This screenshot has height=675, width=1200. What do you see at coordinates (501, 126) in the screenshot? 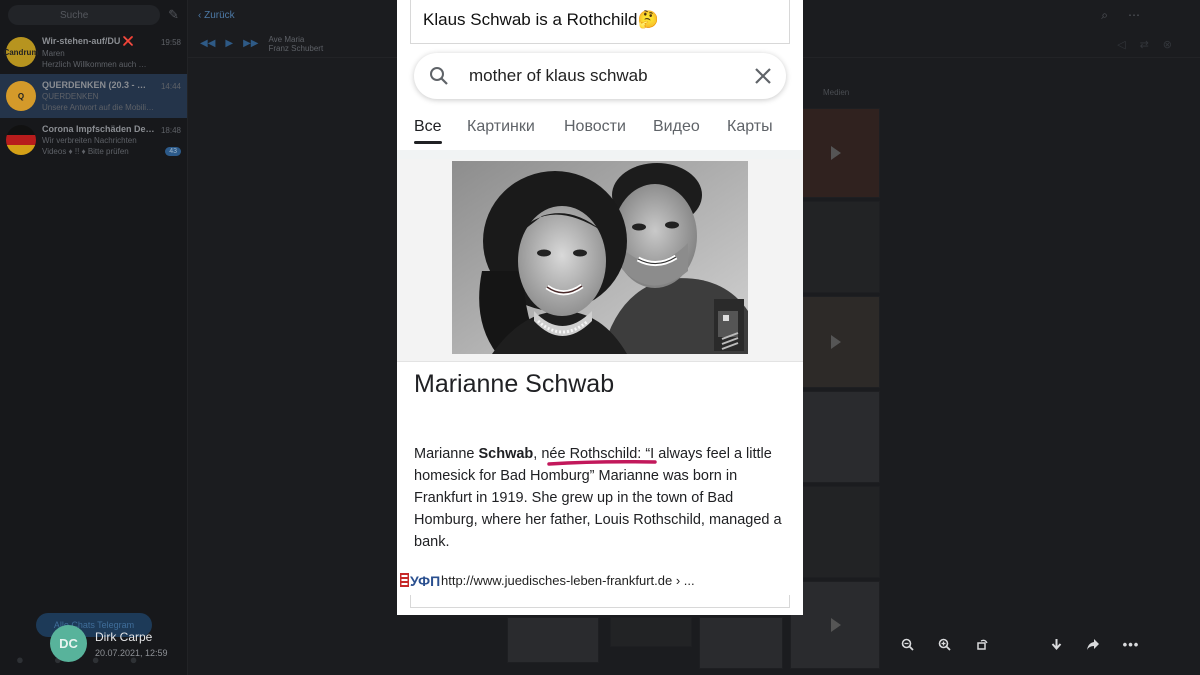
I see `tab-images: Картинки` at bounding box center [501, 126].